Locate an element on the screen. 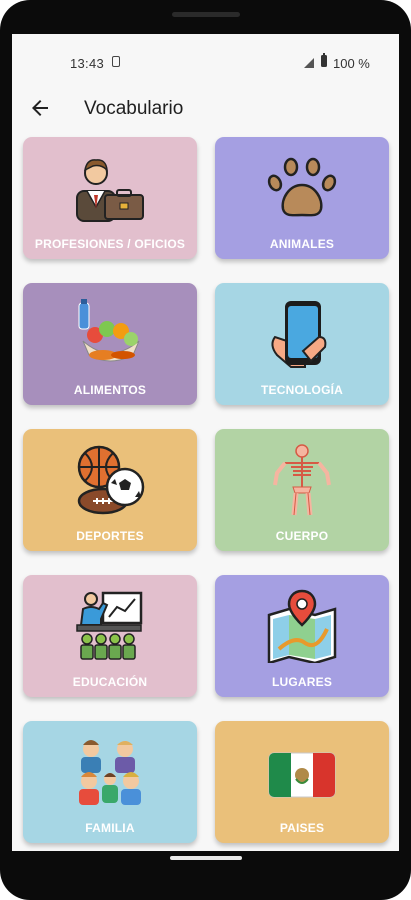 This screenshot has width=411, height=900. family-icon is located at coordinates (110, 772).